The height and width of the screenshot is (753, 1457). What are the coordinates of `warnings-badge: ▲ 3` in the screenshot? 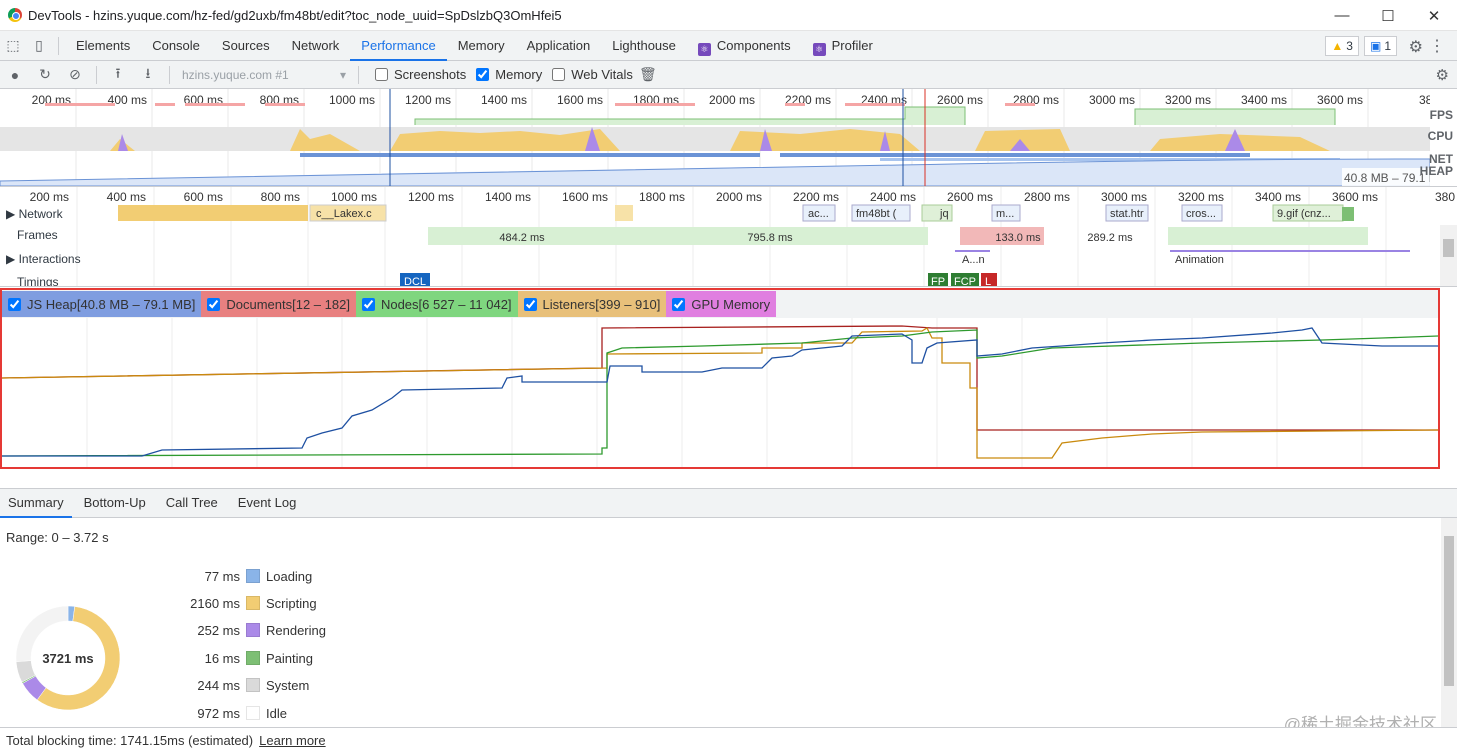 It's located at (1342, 46).